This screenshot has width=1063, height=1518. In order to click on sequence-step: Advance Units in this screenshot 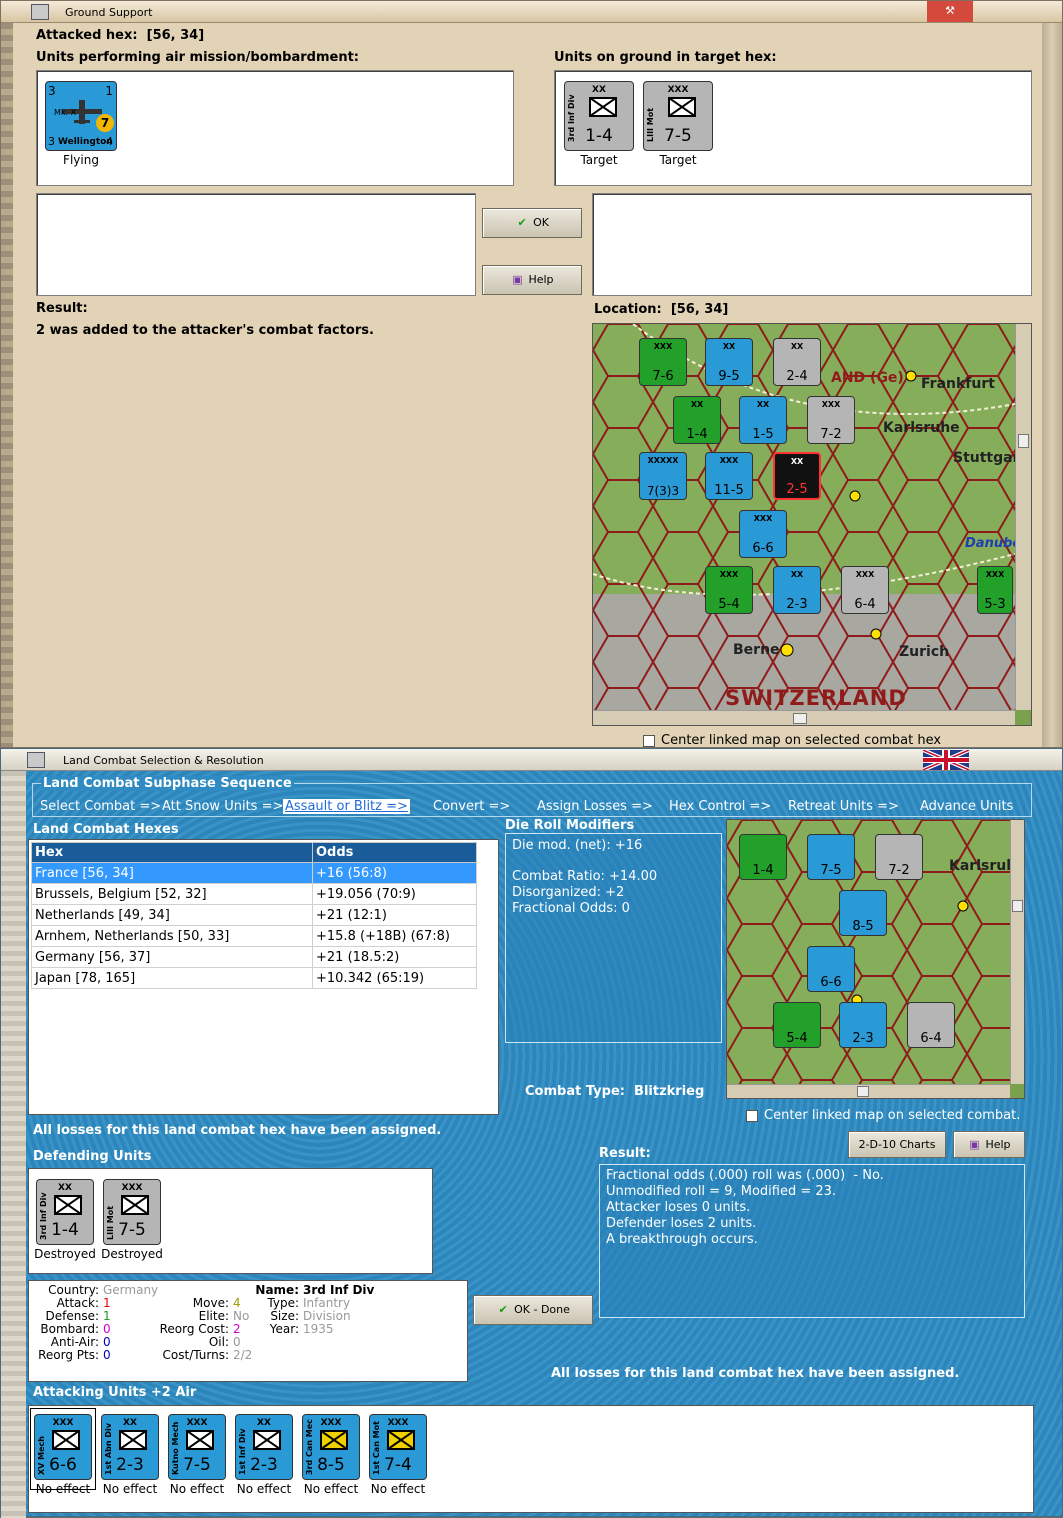, I will do `click(967, 806)`.